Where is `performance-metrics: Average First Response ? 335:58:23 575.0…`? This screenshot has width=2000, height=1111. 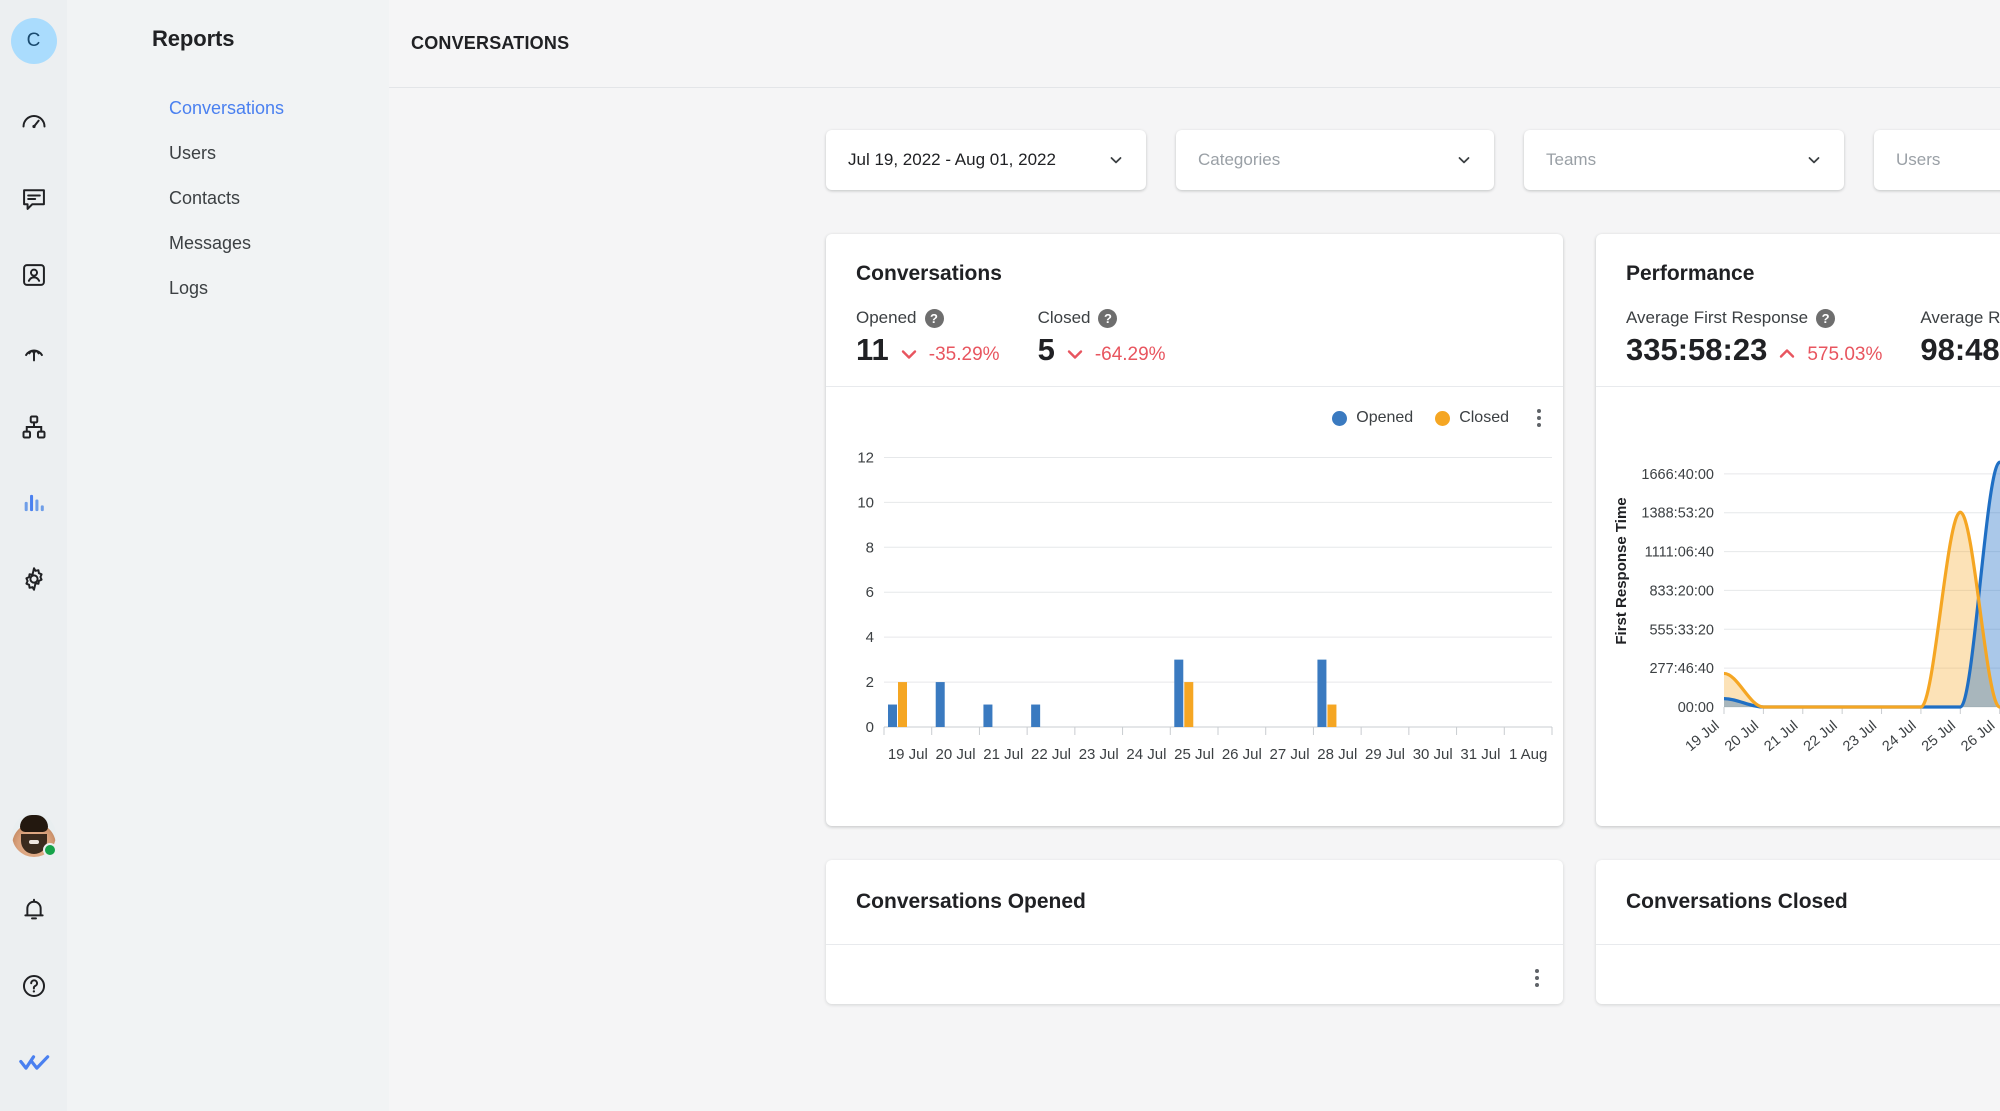 performance-metrics: Average First Response ? 335:58:23 575.0… is located at coordinates (1813, 337).